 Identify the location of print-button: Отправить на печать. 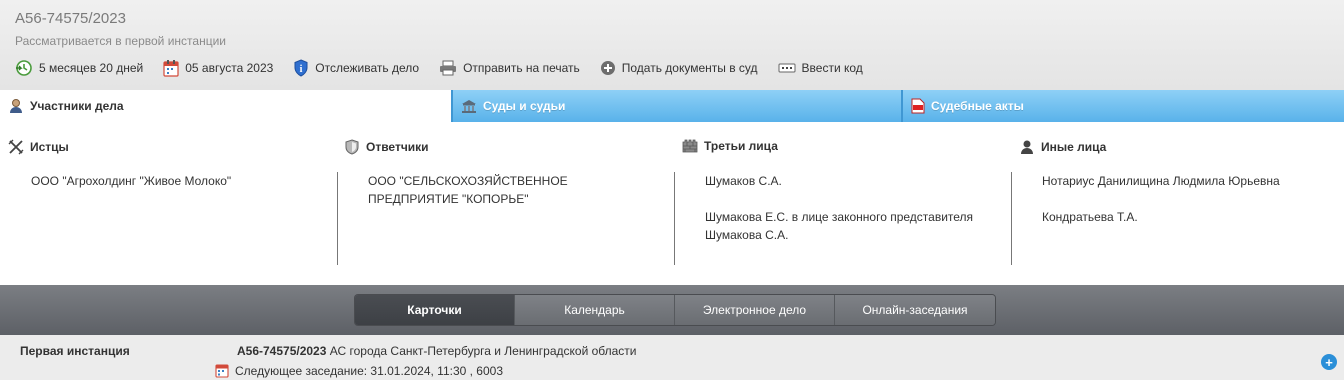
(509, 68).